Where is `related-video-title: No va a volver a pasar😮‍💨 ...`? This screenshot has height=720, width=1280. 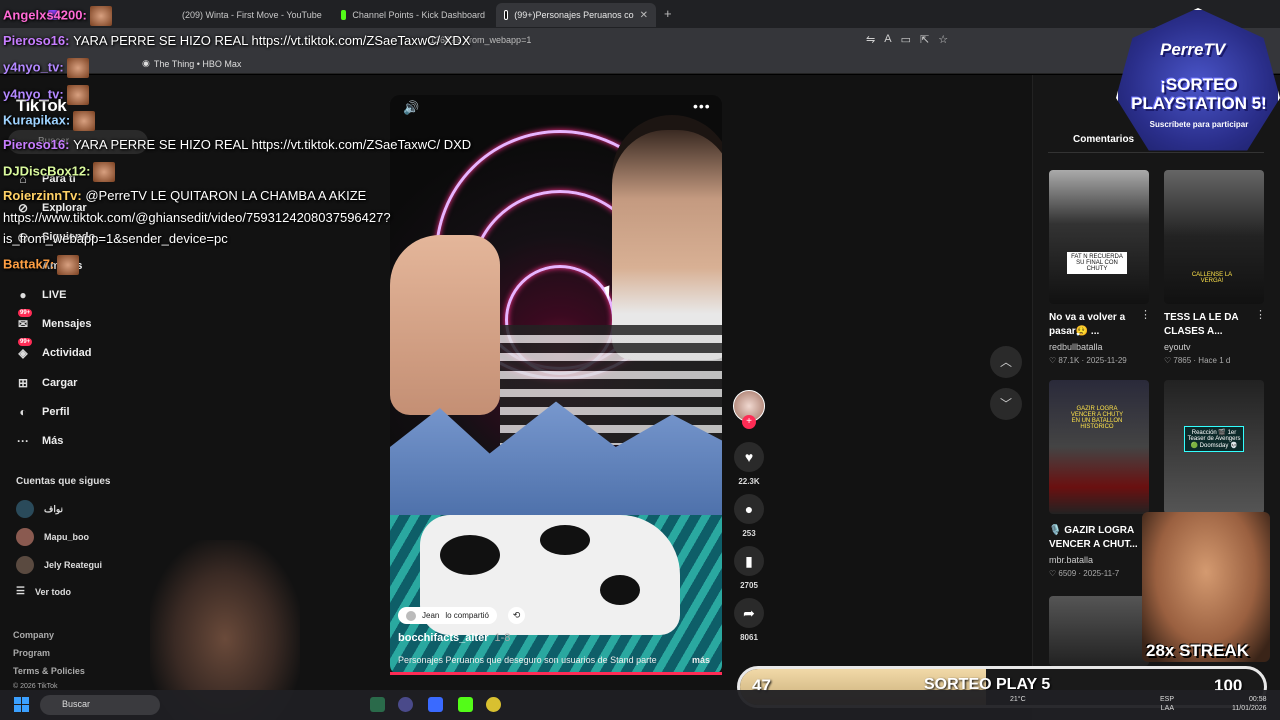
related-video-title: No va a volver a pasar😮‍💨 ... is located at coordinates (1099, 325).